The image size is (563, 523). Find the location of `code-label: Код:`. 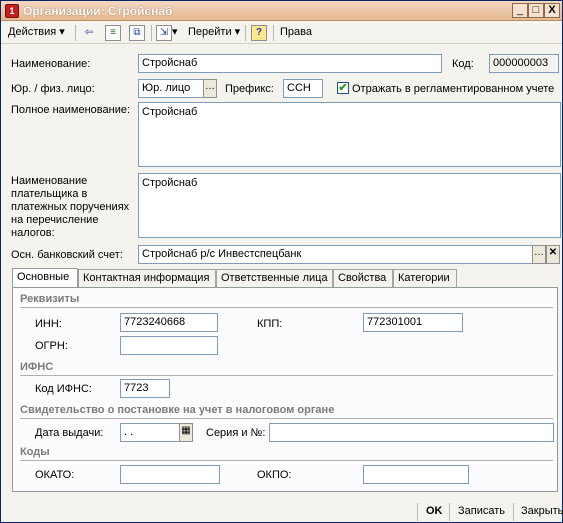

code-label: Код: is located at coordinates (463, 64).